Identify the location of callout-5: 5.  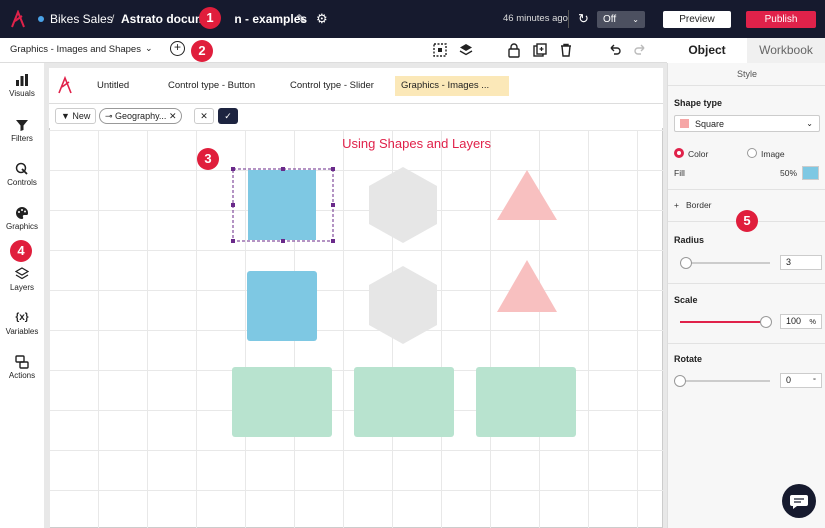
(747, 221).